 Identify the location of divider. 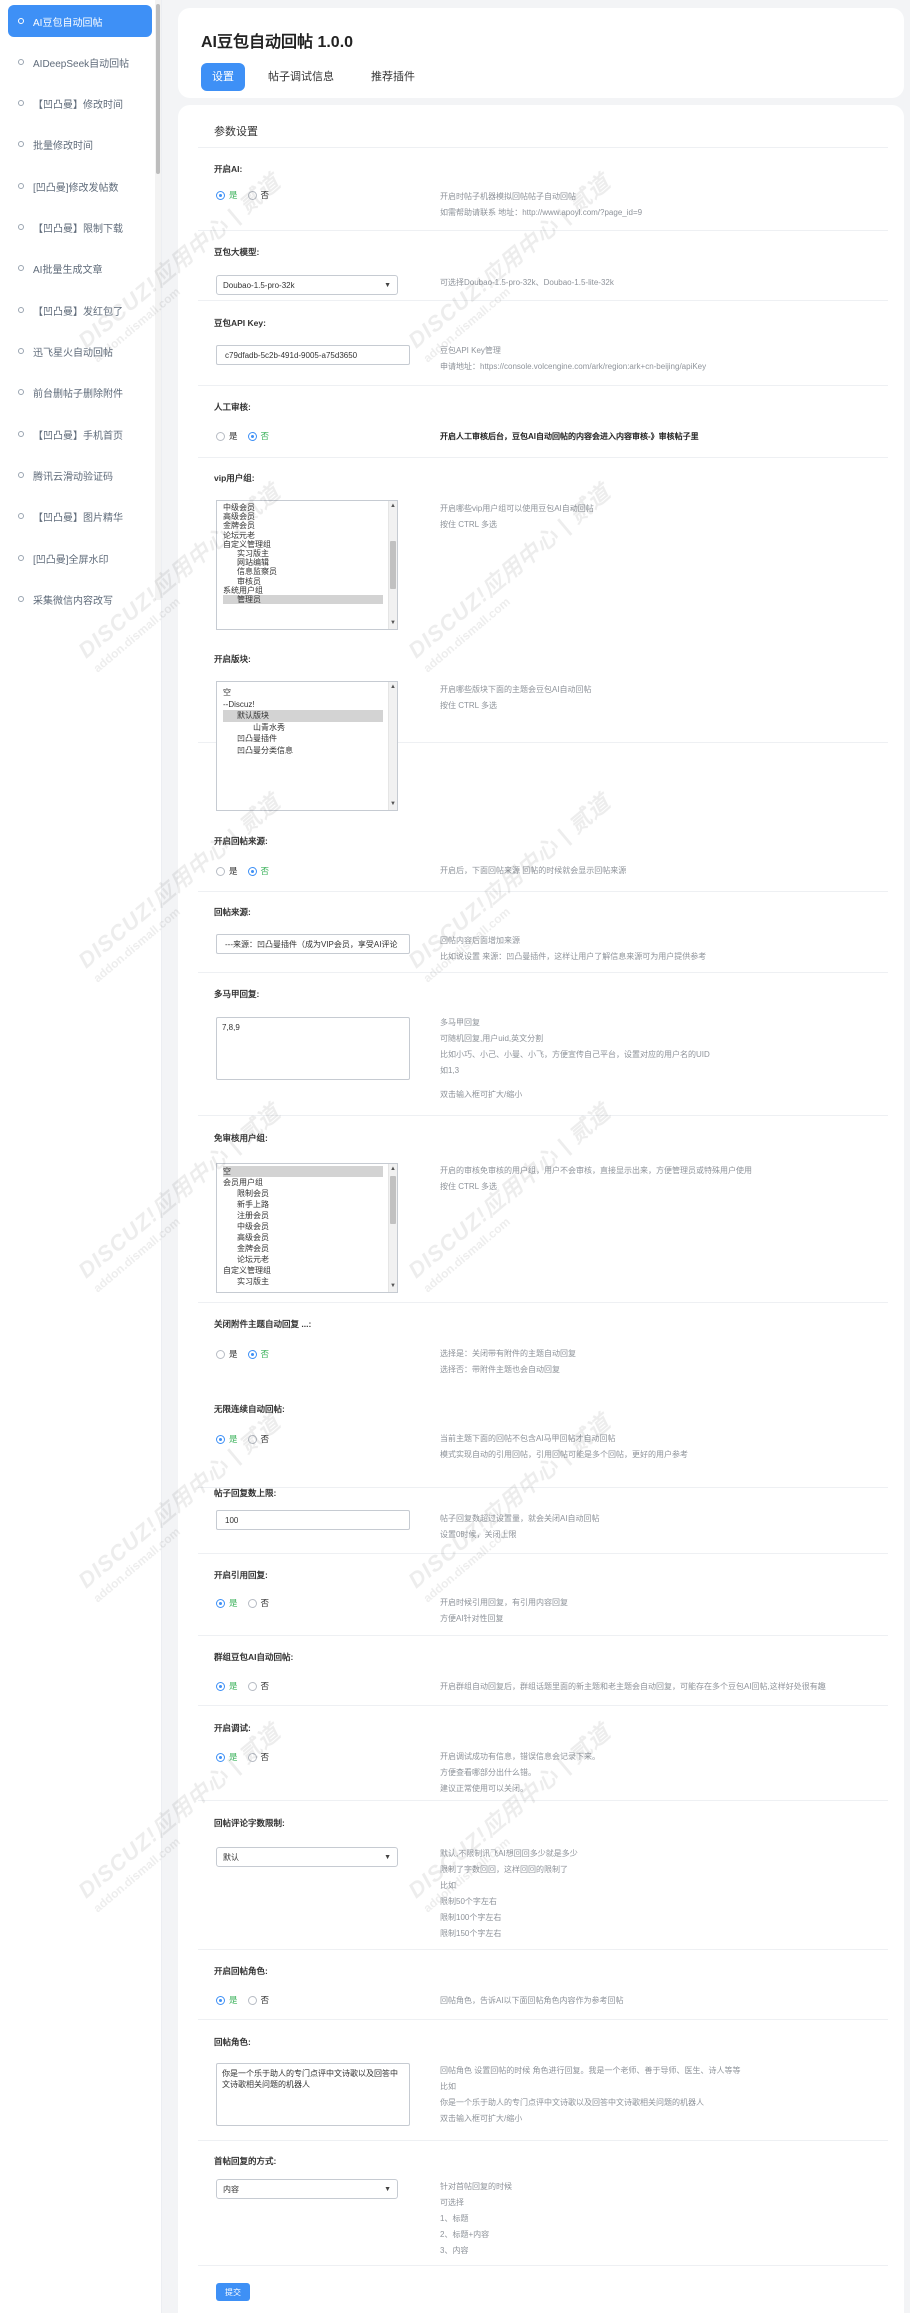
(543, 147).